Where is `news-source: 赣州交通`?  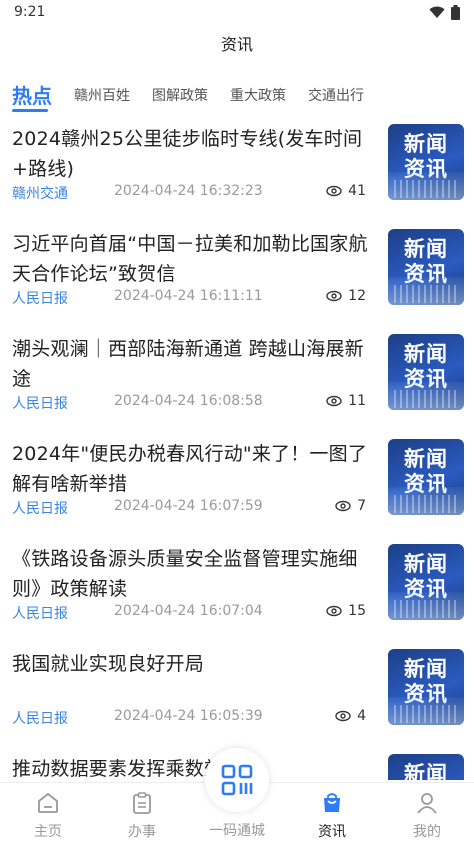 news-source: 赣州交通 is located at coordinates (40, 194).